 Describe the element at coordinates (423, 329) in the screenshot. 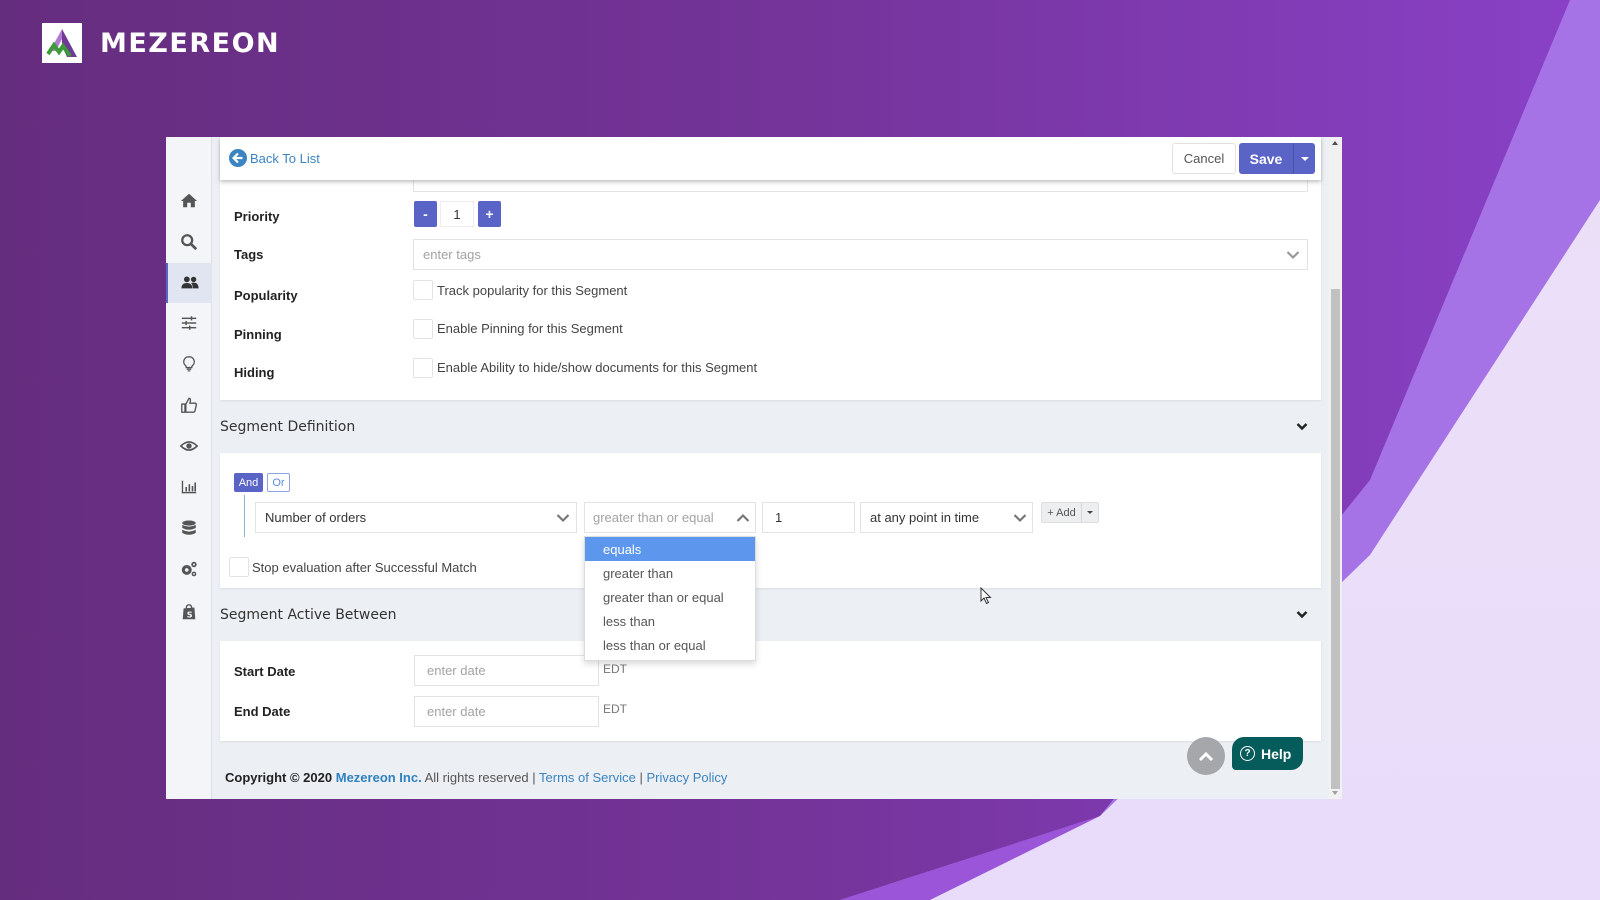

I see `pinning-checkbox` at that location.